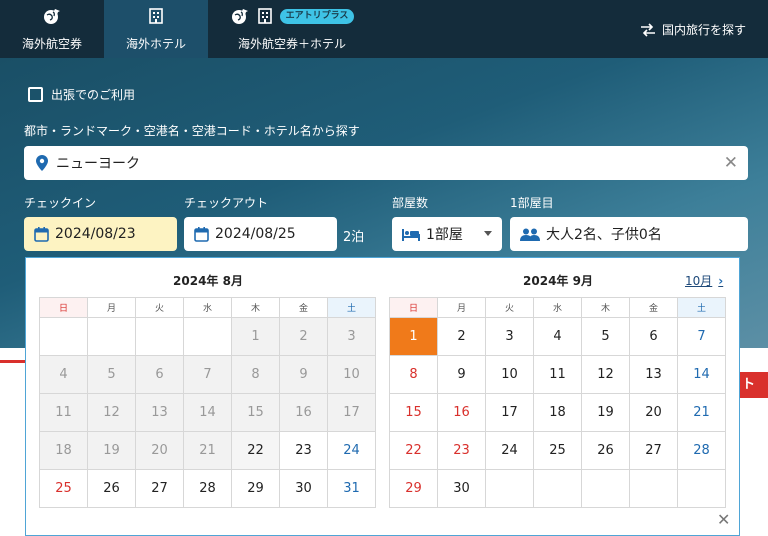 The width and height of the screenshot is (768, 536). I want to click on guests-field: 大人2名、子供0名, so click(629, 234).